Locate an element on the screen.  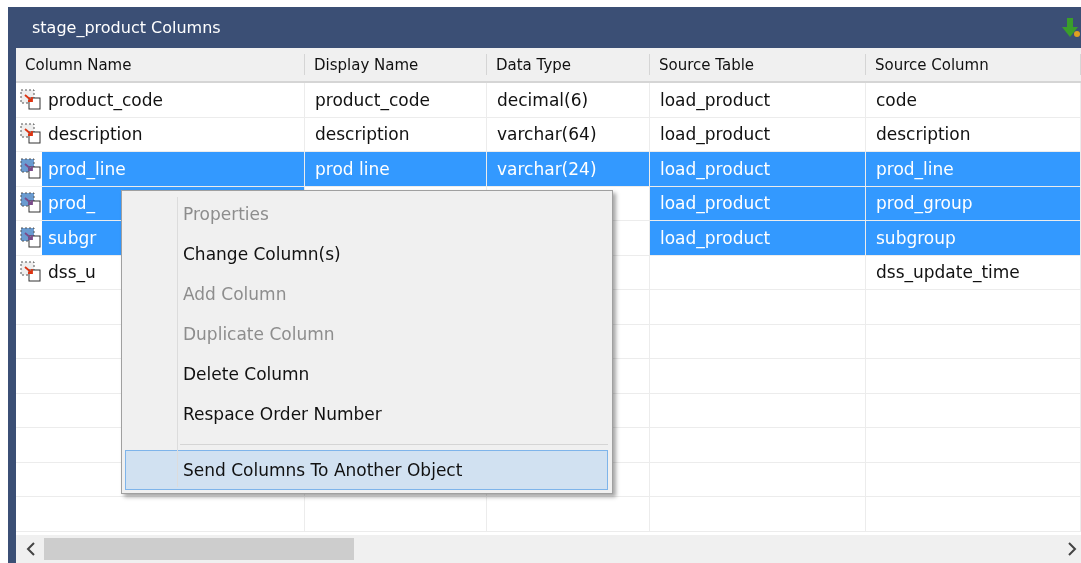
column-header: Display Name is located at coordinates (396, 64).